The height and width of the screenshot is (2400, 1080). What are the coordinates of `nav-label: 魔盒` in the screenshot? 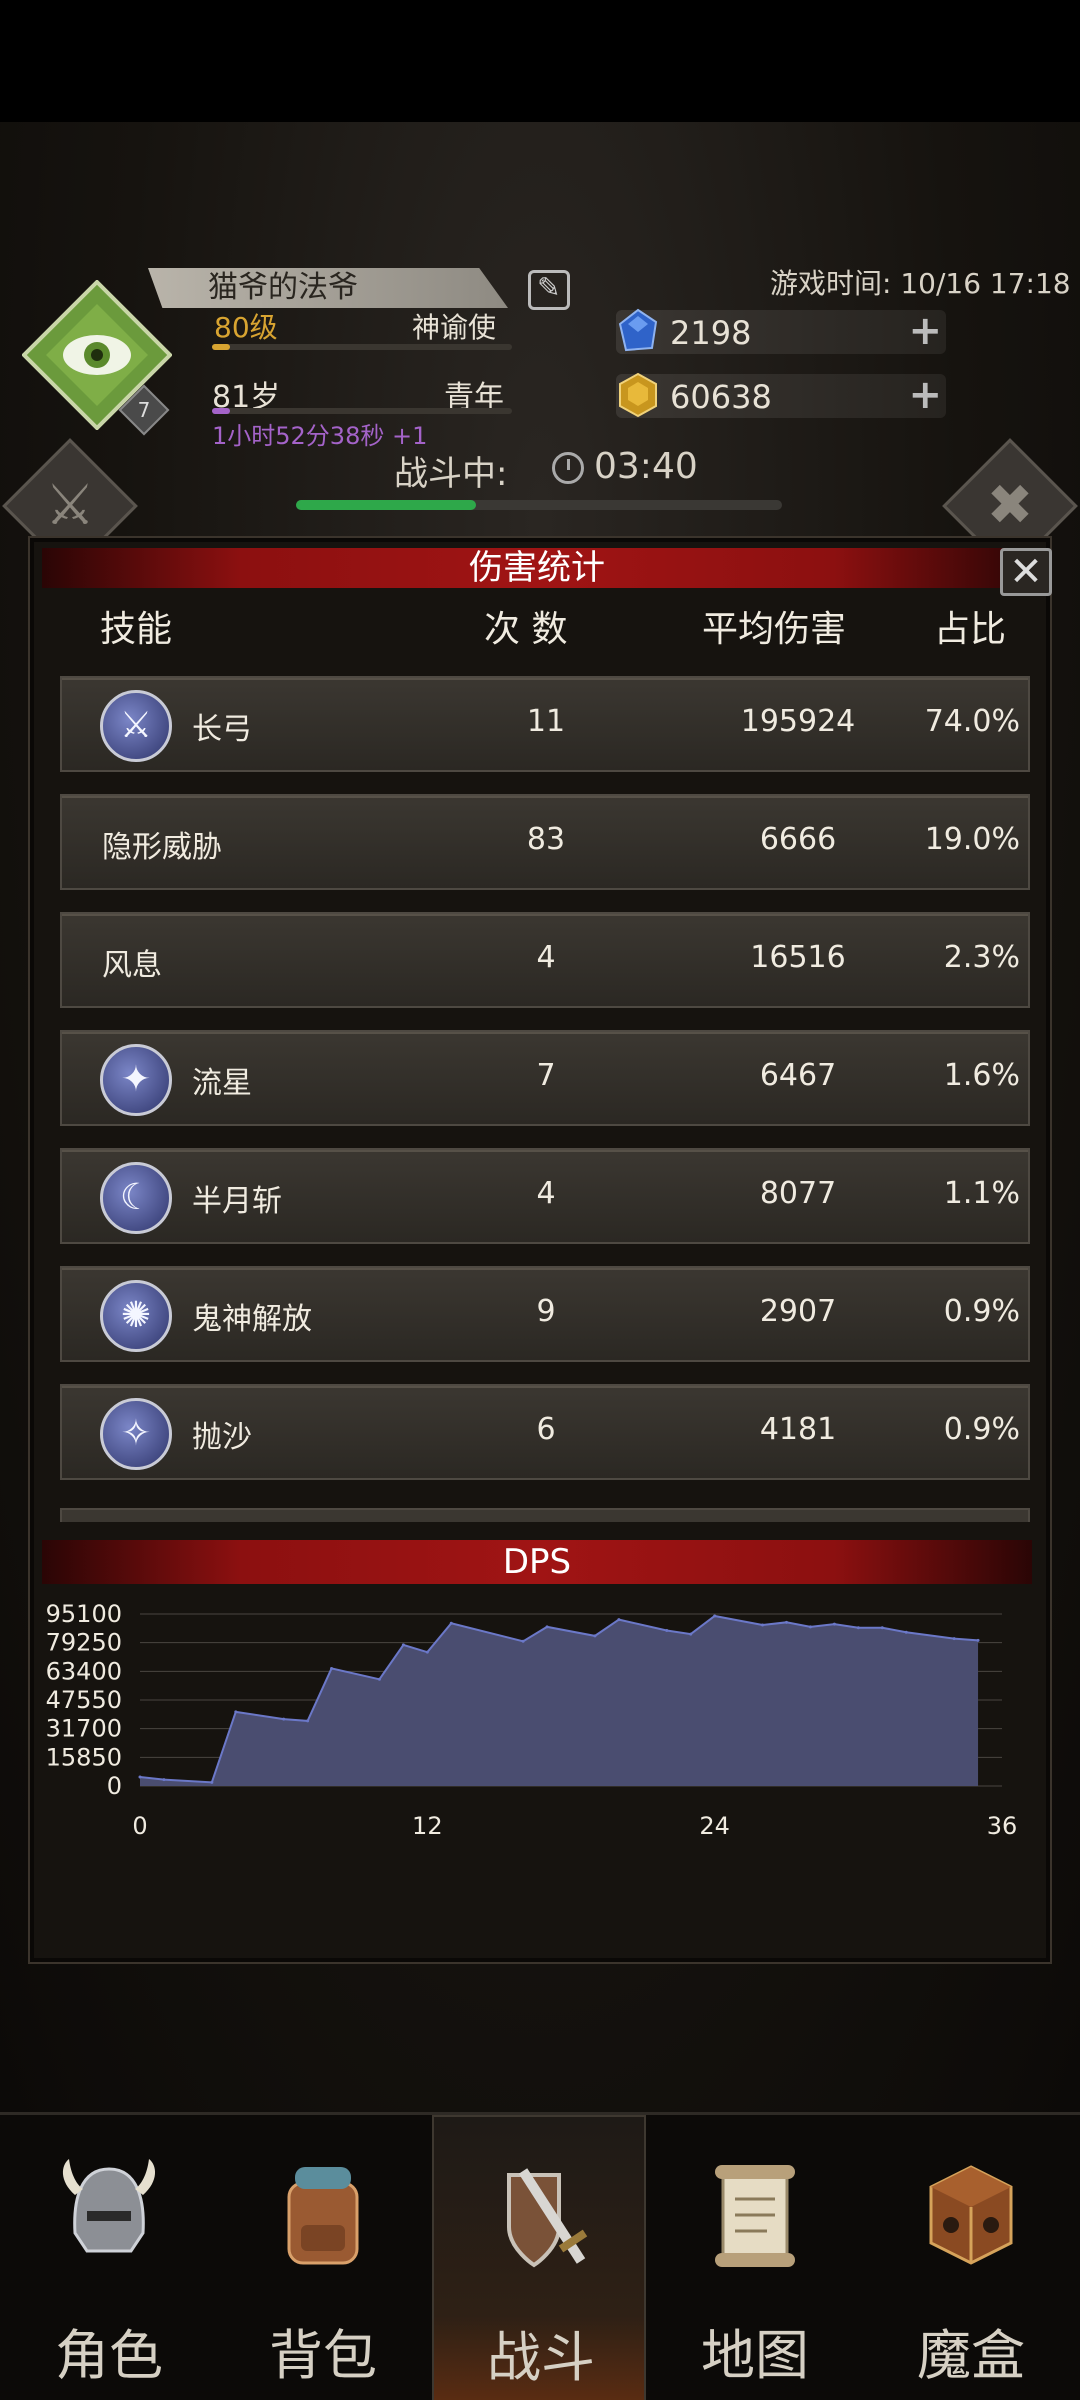 It's located at (971, 2355).